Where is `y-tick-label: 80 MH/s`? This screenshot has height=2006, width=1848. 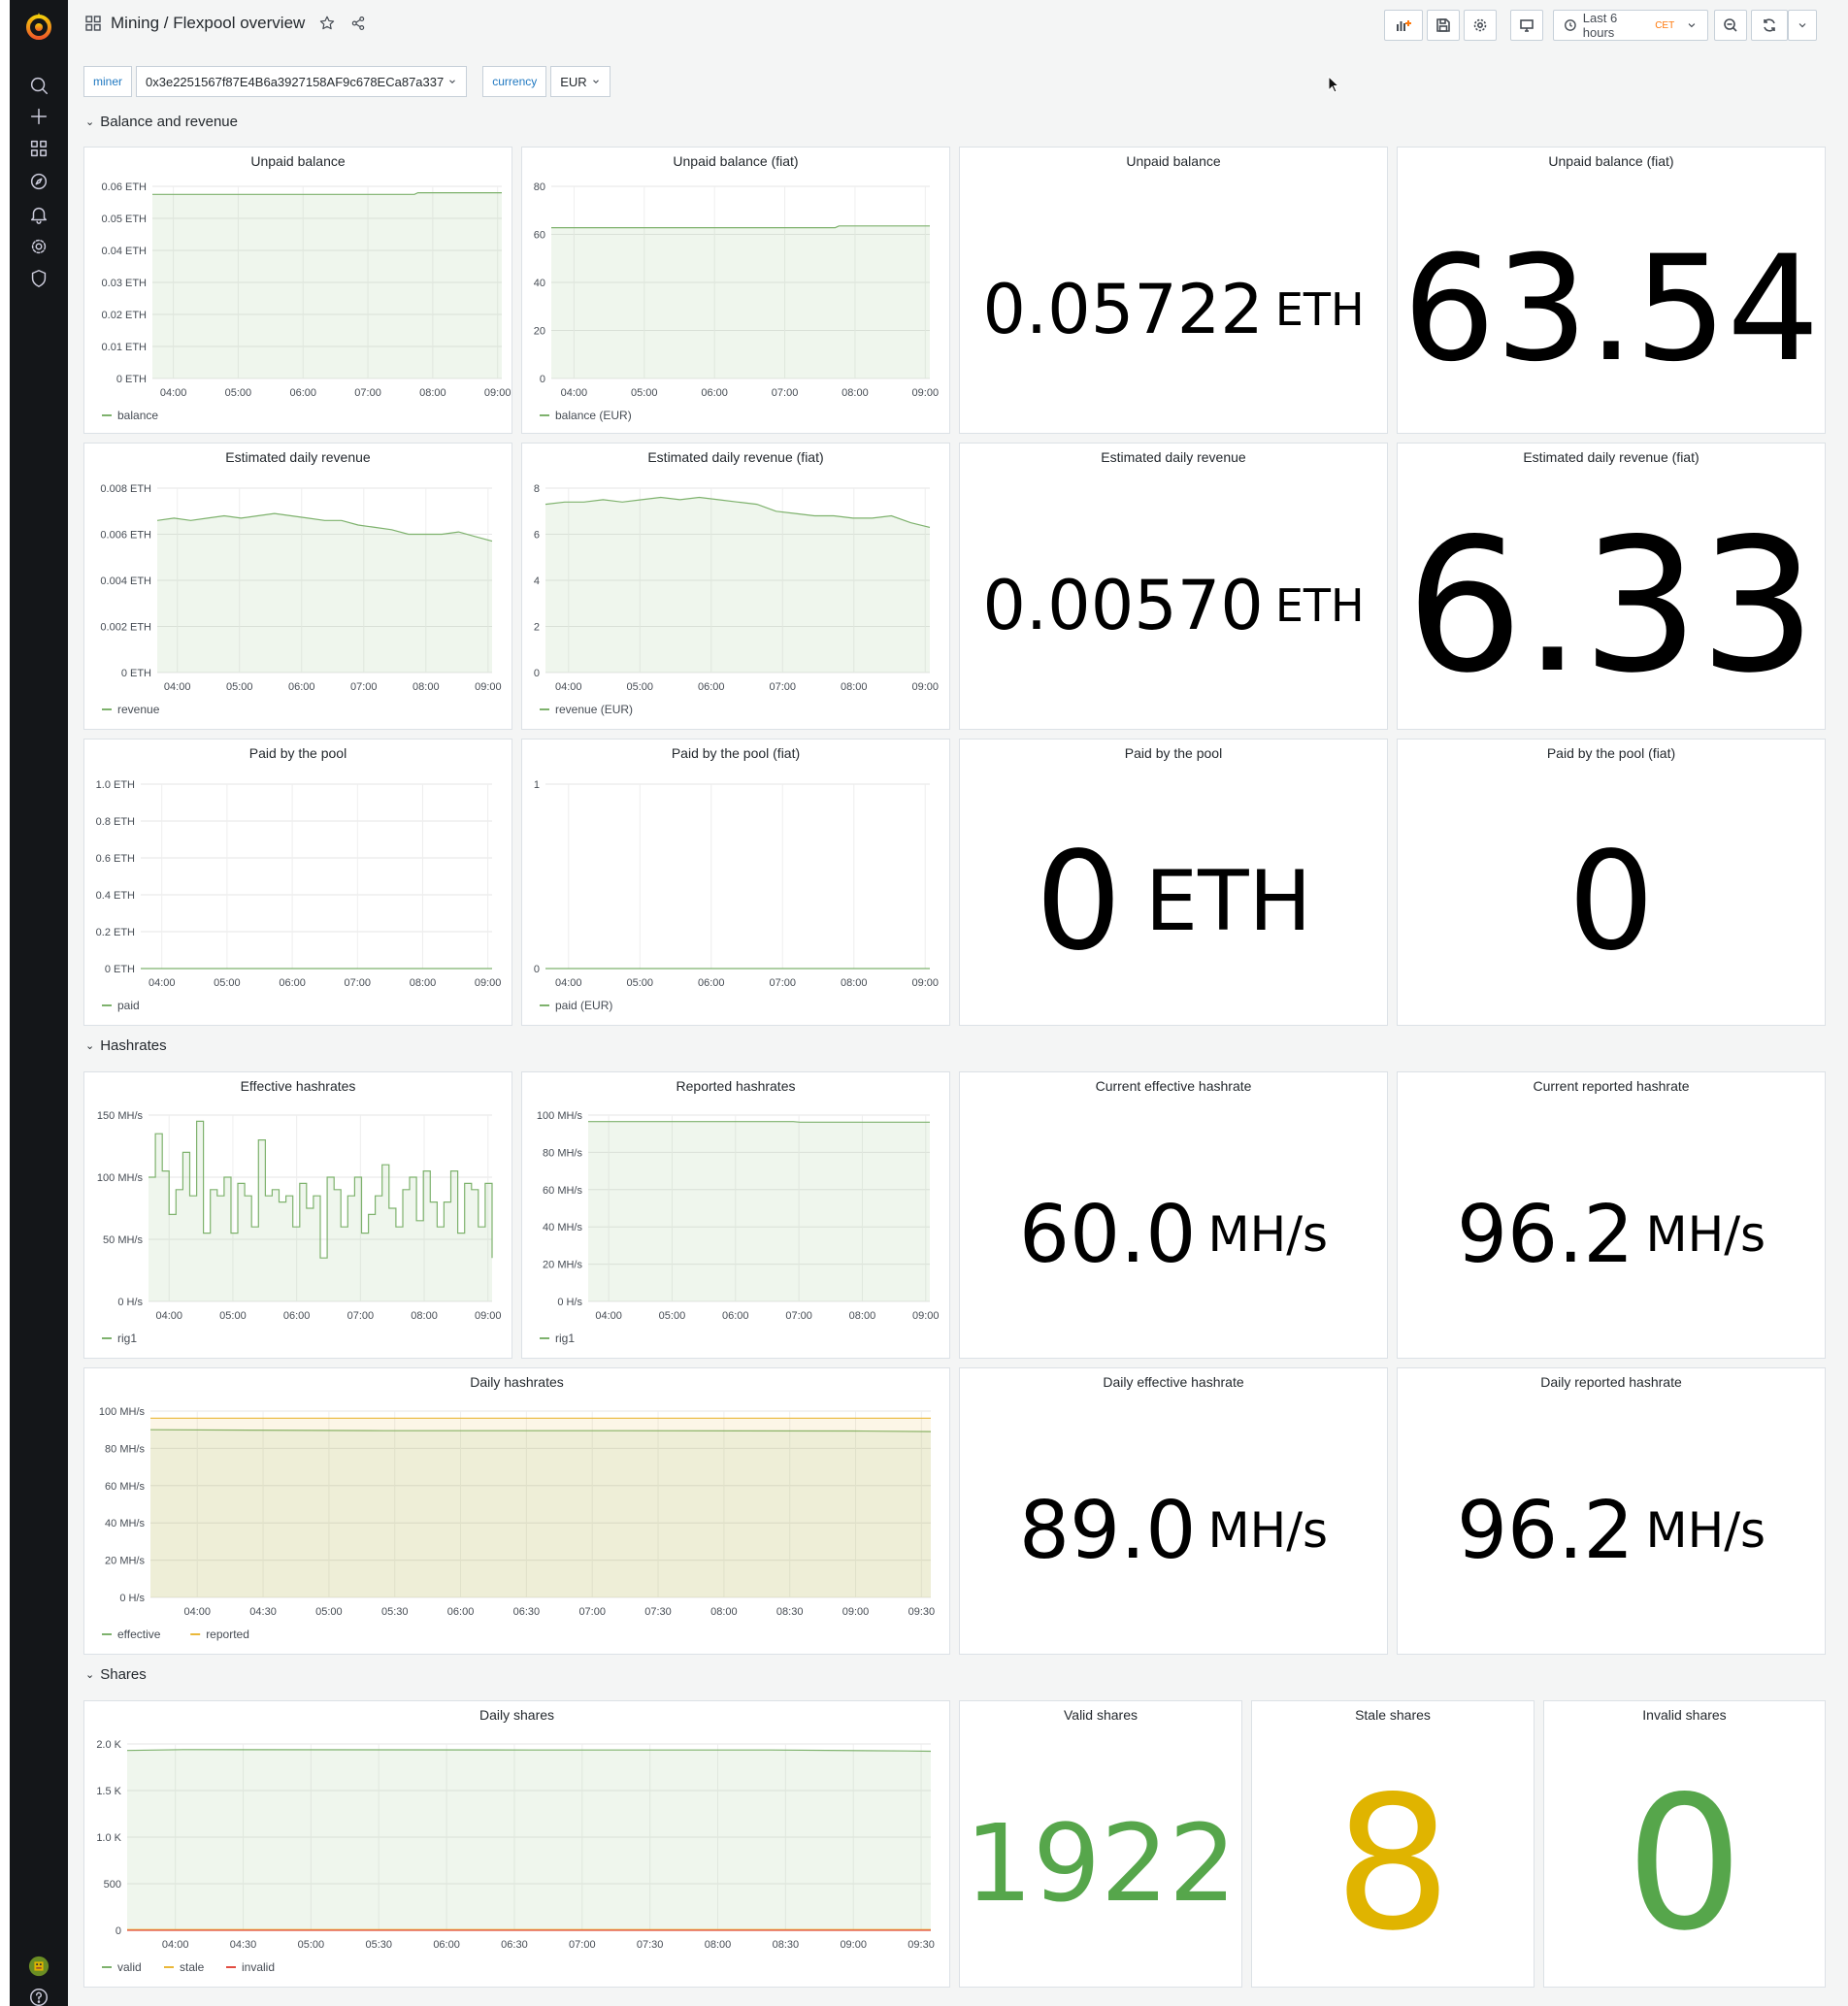
y-tick-label: 80 MH/s is located at coordinates (562, 1153).